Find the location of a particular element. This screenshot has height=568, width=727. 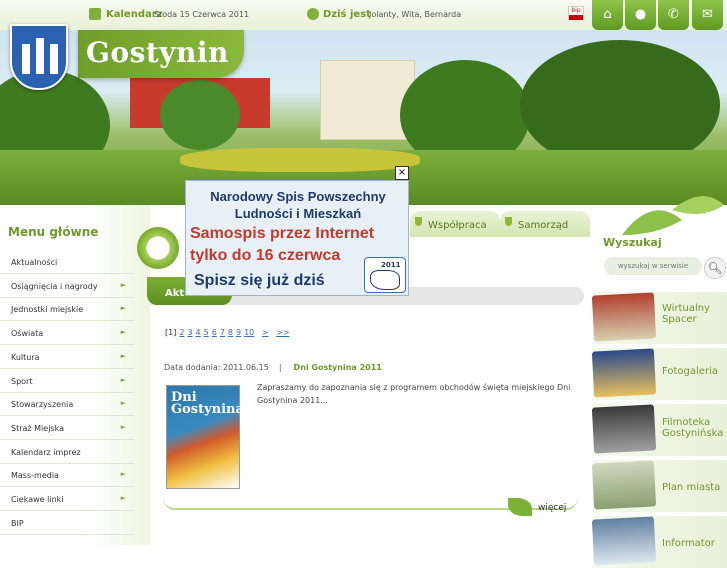

pager-page: 8 is located at coordinates (230, 332).